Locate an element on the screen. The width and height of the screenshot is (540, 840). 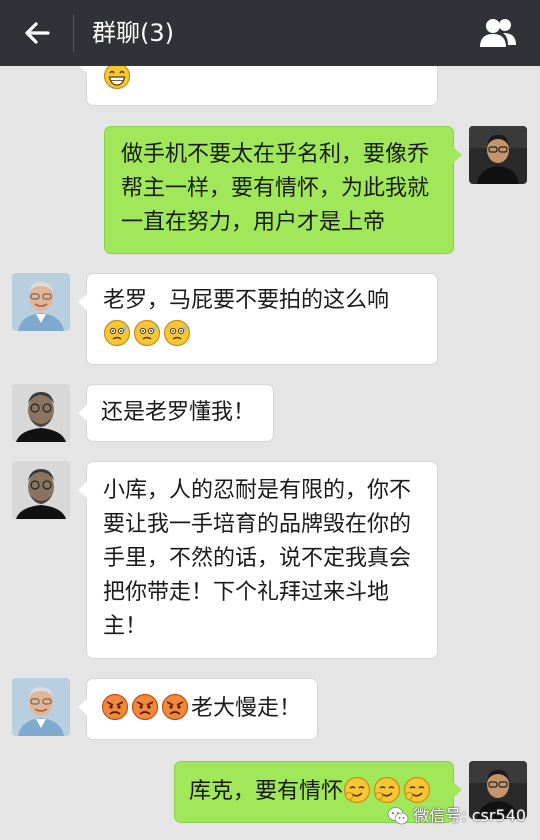
title-bar: 群聊(3) is located at coordinates (270, 33).